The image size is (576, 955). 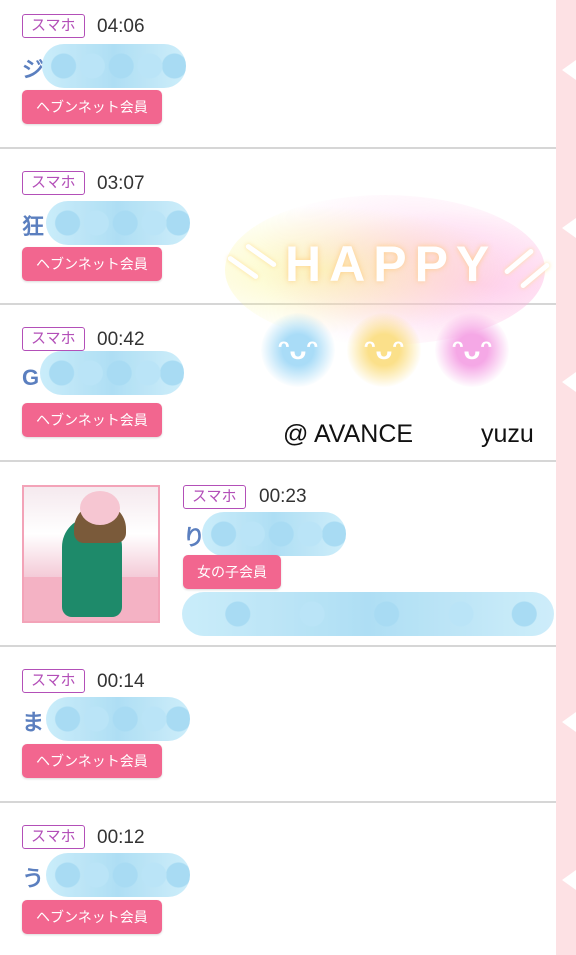 What do you see at coordinates (33, 69) in the screenshot?
I see `visitor-name-initial: ジ` at bounding box center [33, 69].